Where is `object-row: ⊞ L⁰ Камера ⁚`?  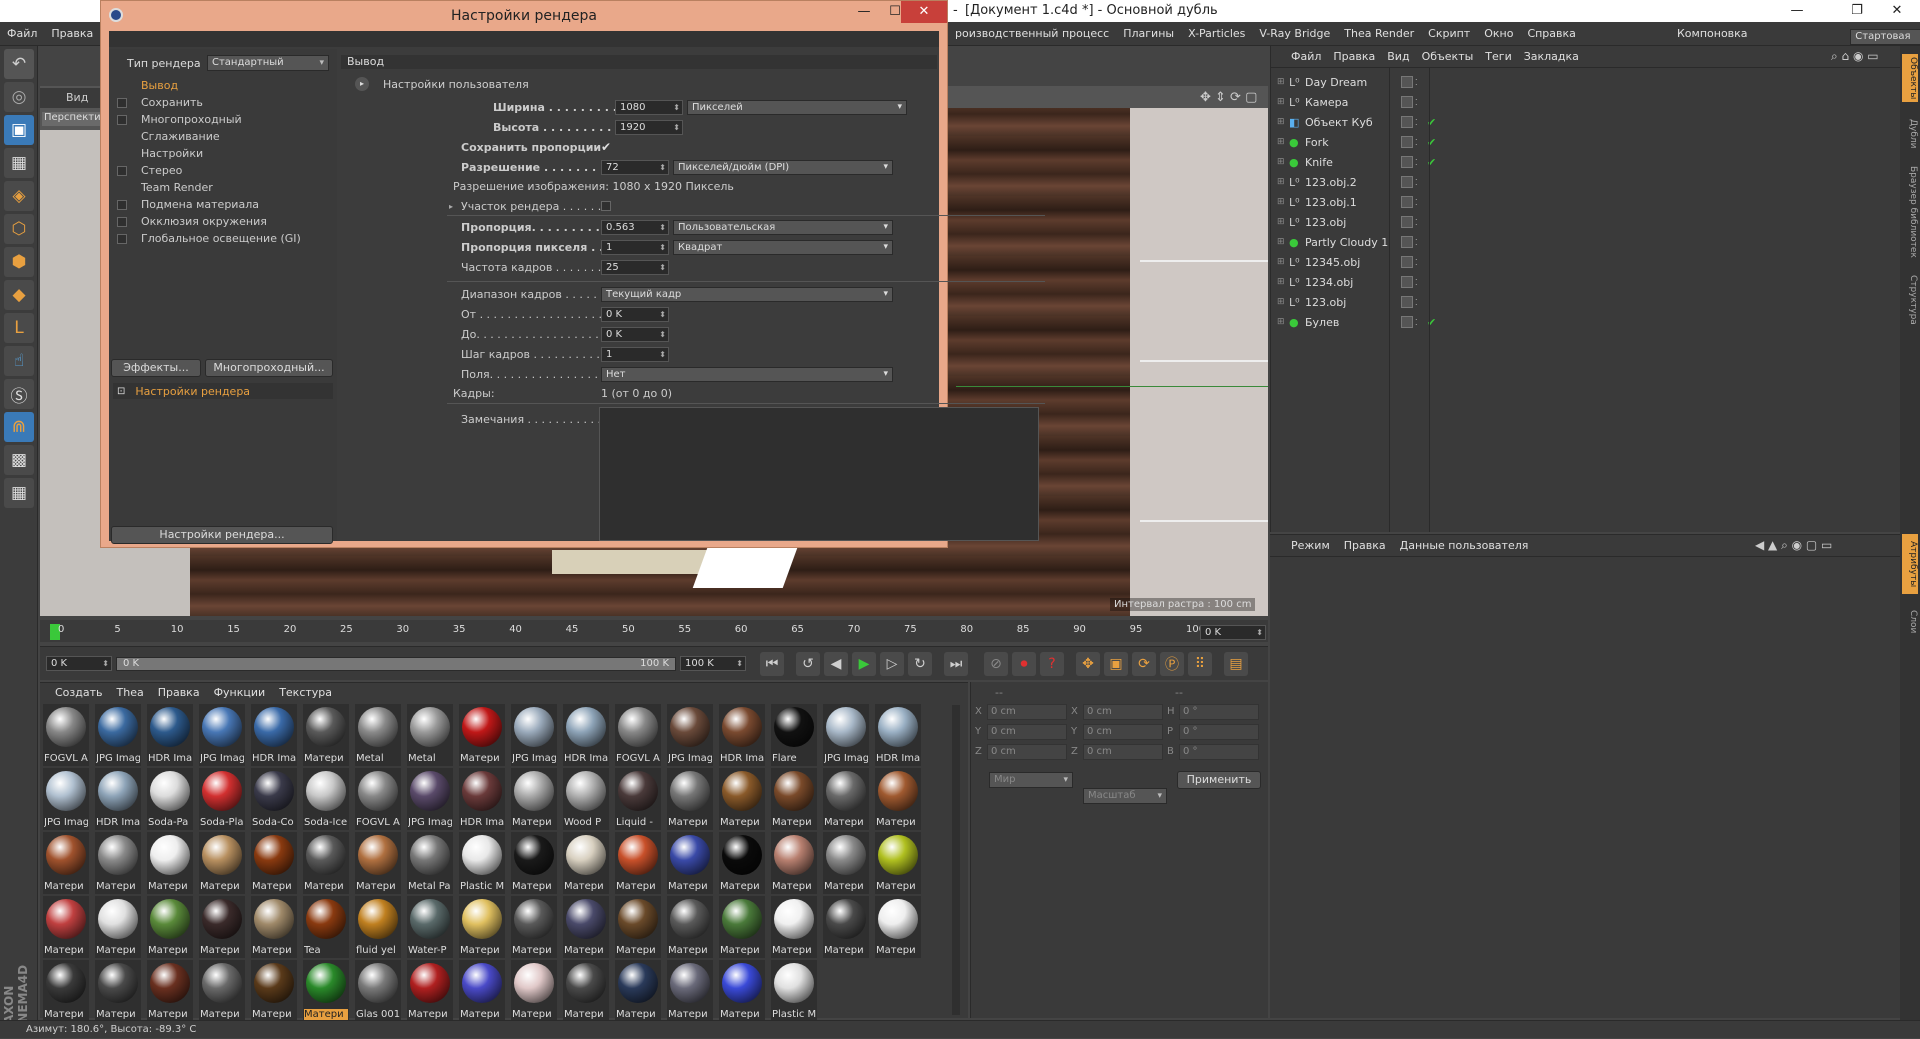 object-row: ⊞ L⁰ Камера ⁚ is located at coordinates (1585, 102).